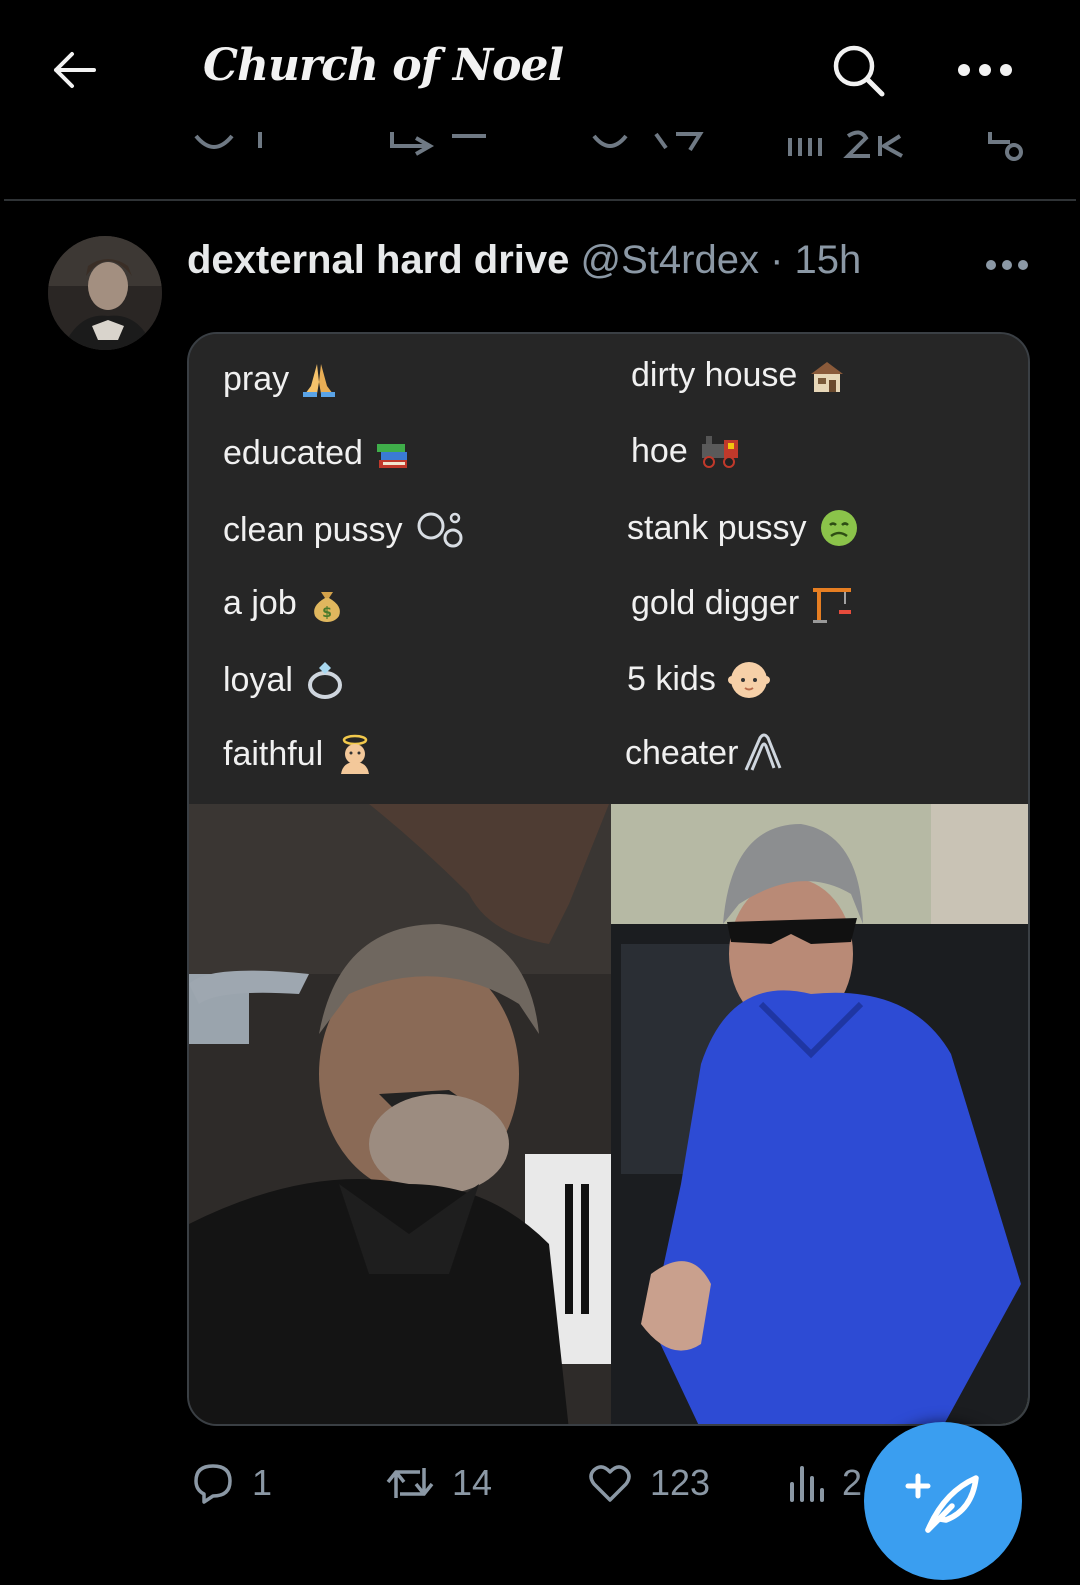 The width and height of the screenshot is (1080, 1585). Describe the element at coordinates (540, 100) in the screenshot. I see `top-bar: Church of Noel` at that location.